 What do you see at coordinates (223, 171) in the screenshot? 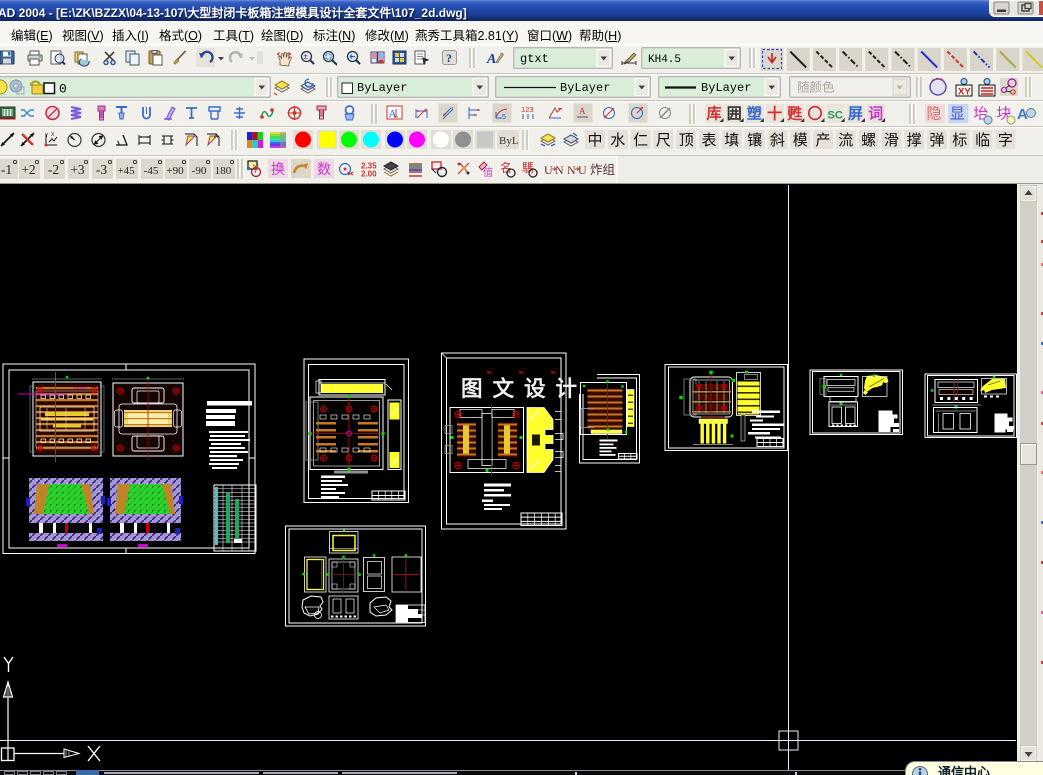
I see `svg-text: 180` at bounding box center [223, 171].